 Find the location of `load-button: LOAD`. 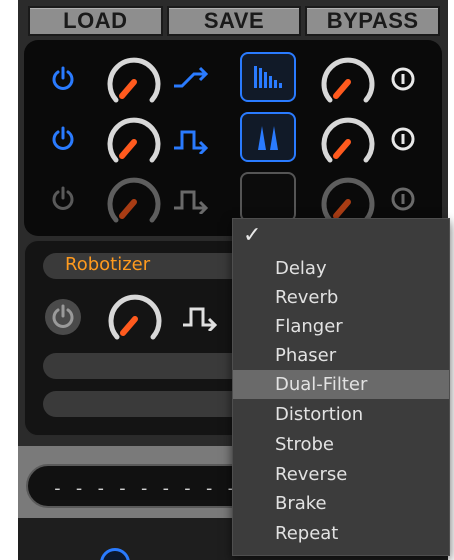

load-button: LOAD is located at coordinates (95, 21).